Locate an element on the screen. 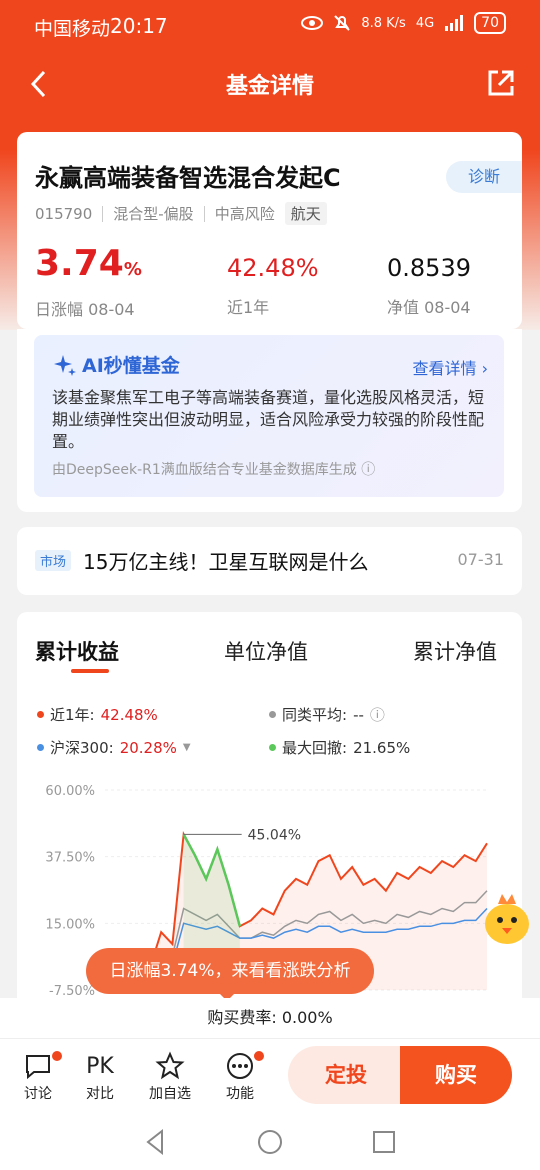  news-card: 市场 15万亿主线！卫星互联网是什么 07-31 is located at coordinates (269, 561).